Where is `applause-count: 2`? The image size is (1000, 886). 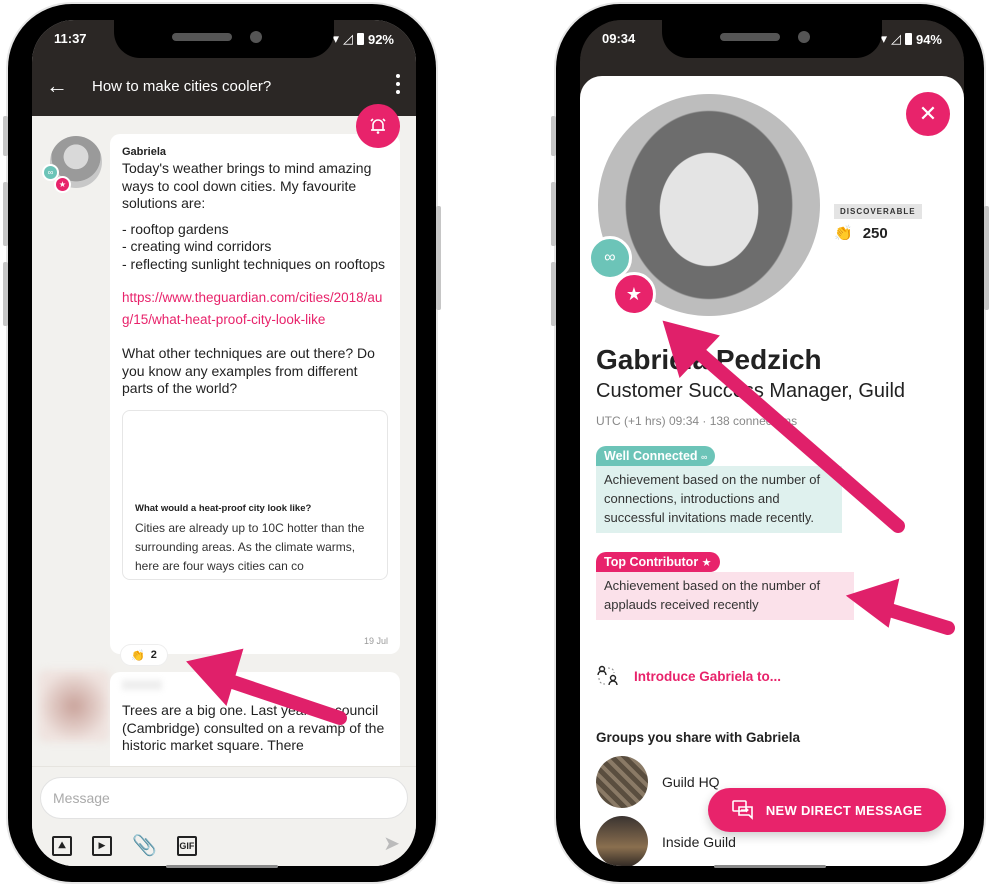 applause-count: 2 is located at coordinates (153, 655).